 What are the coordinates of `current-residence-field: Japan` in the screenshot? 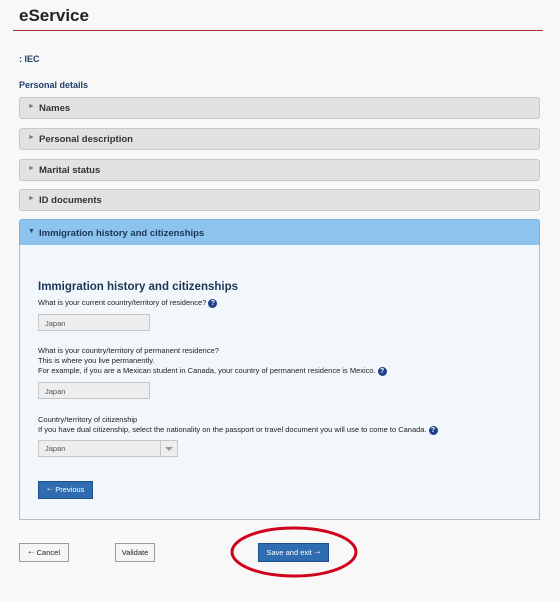 It's located at (94, 322).